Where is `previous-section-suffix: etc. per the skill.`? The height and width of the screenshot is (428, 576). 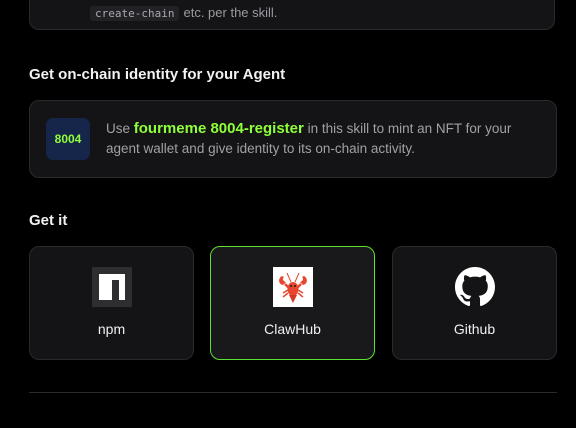
previous-section-suffix: etc. per the skill. is located at coordinates (230, 12).